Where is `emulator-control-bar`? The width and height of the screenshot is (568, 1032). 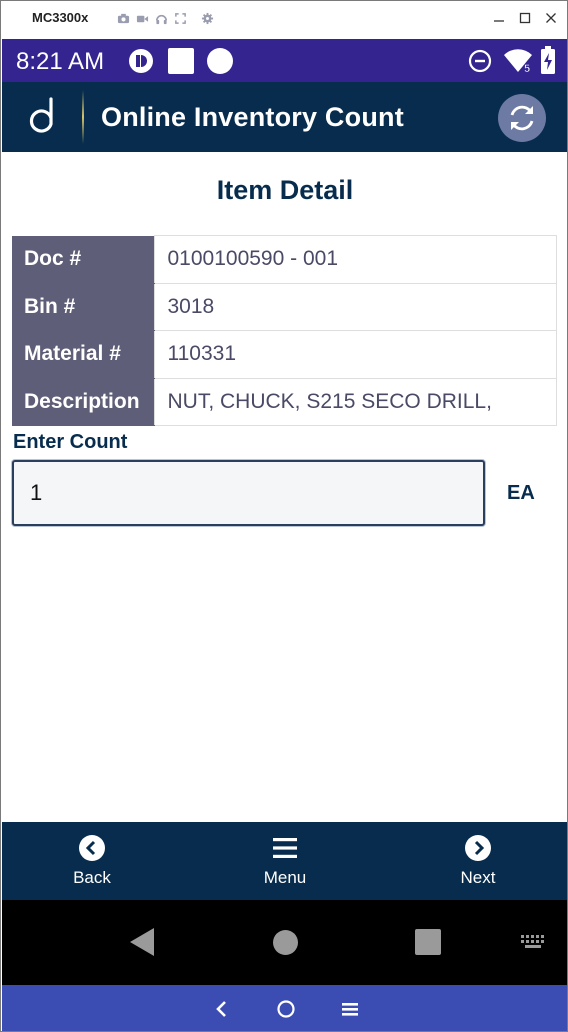
emulator-control-bar is located at coordinates (284, 1008).